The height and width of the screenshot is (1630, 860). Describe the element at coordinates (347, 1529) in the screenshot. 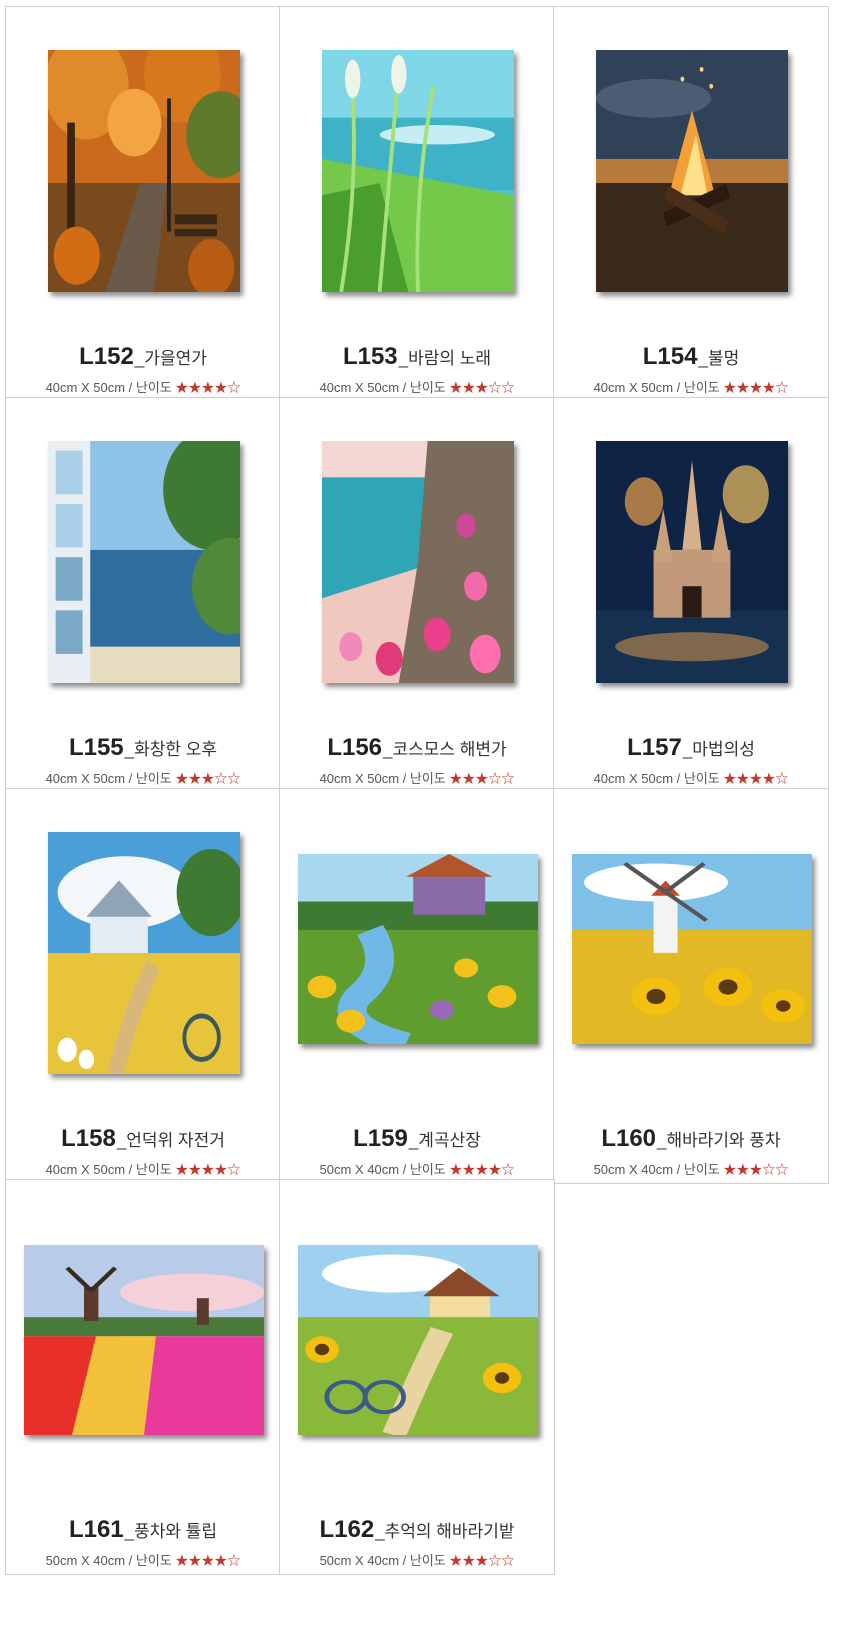

I see `product-code: L162` at that location.